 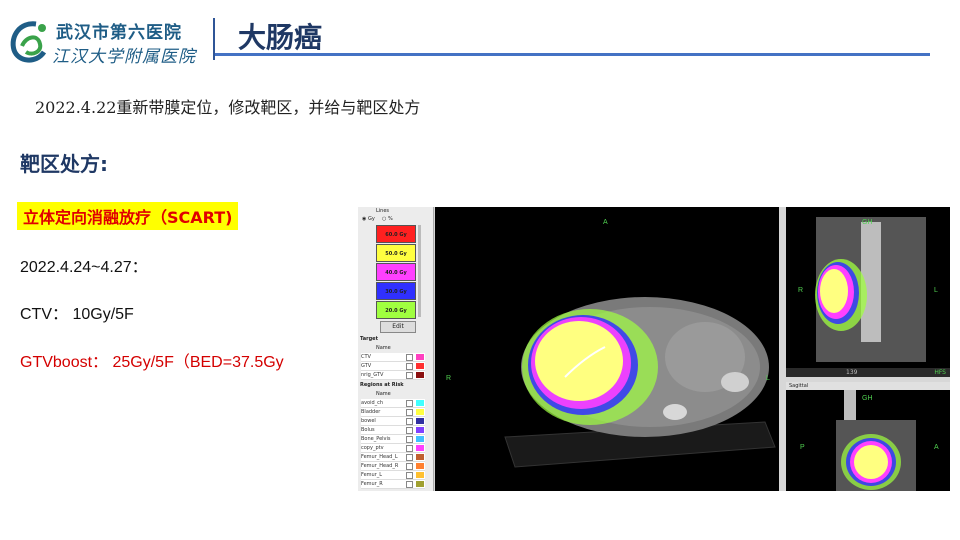 I want to click on unit-percent-label: %, so click(x=390, y=219).